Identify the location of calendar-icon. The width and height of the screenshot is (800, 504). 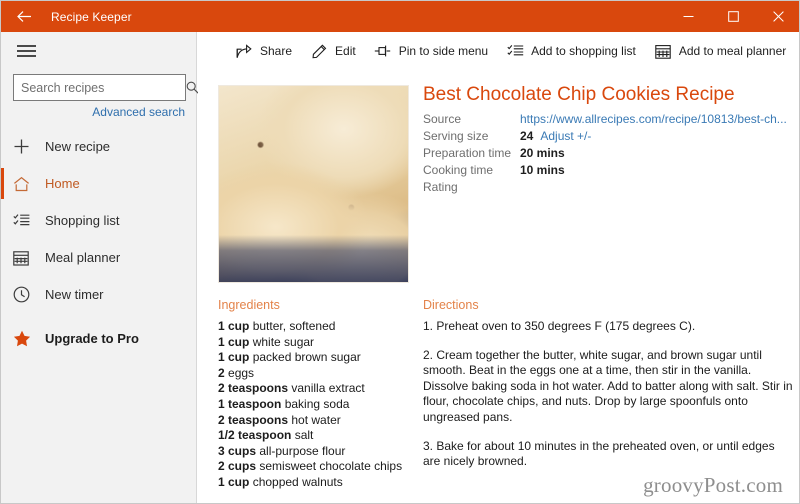
(663, 51).